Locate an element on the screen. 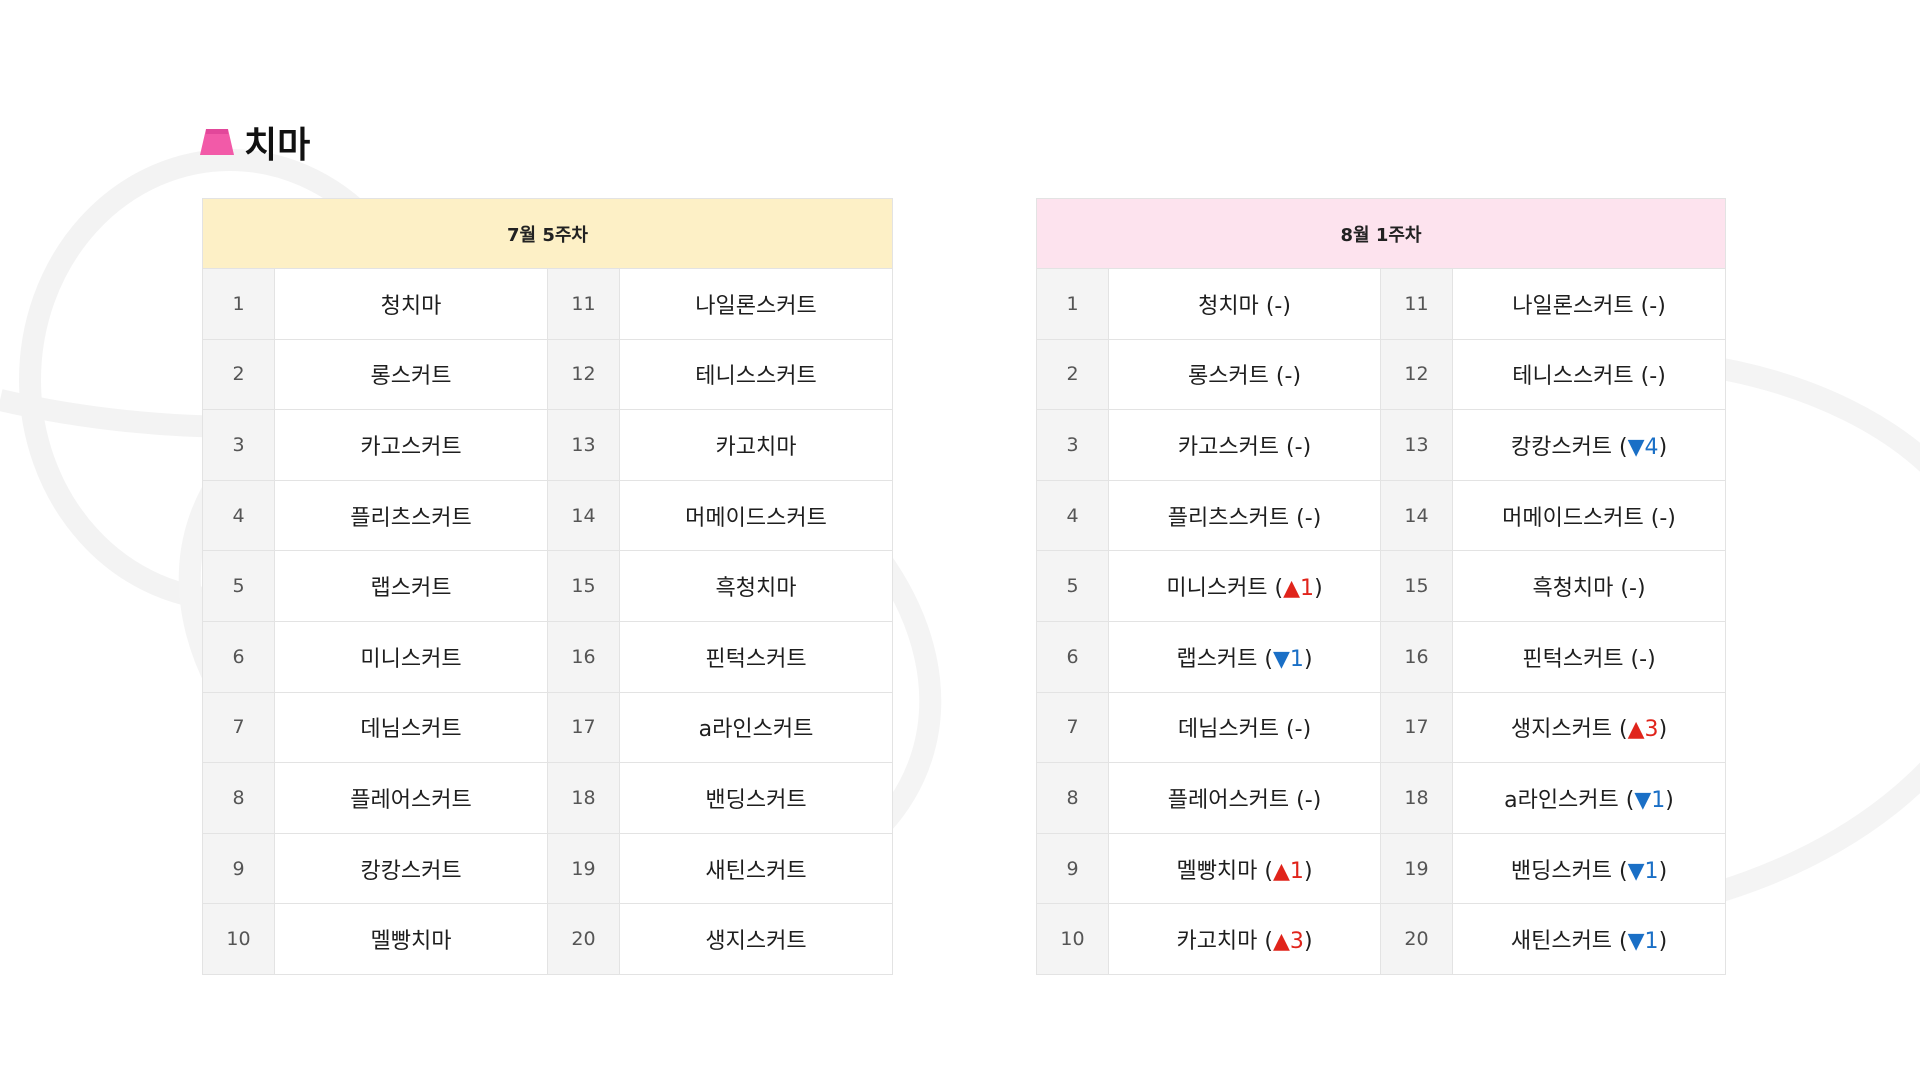 This screenshot has width=1920, height=1080. table-row: 4 플리츠스커트 14 머메이드스커트 is located at coordinates (547, 515).